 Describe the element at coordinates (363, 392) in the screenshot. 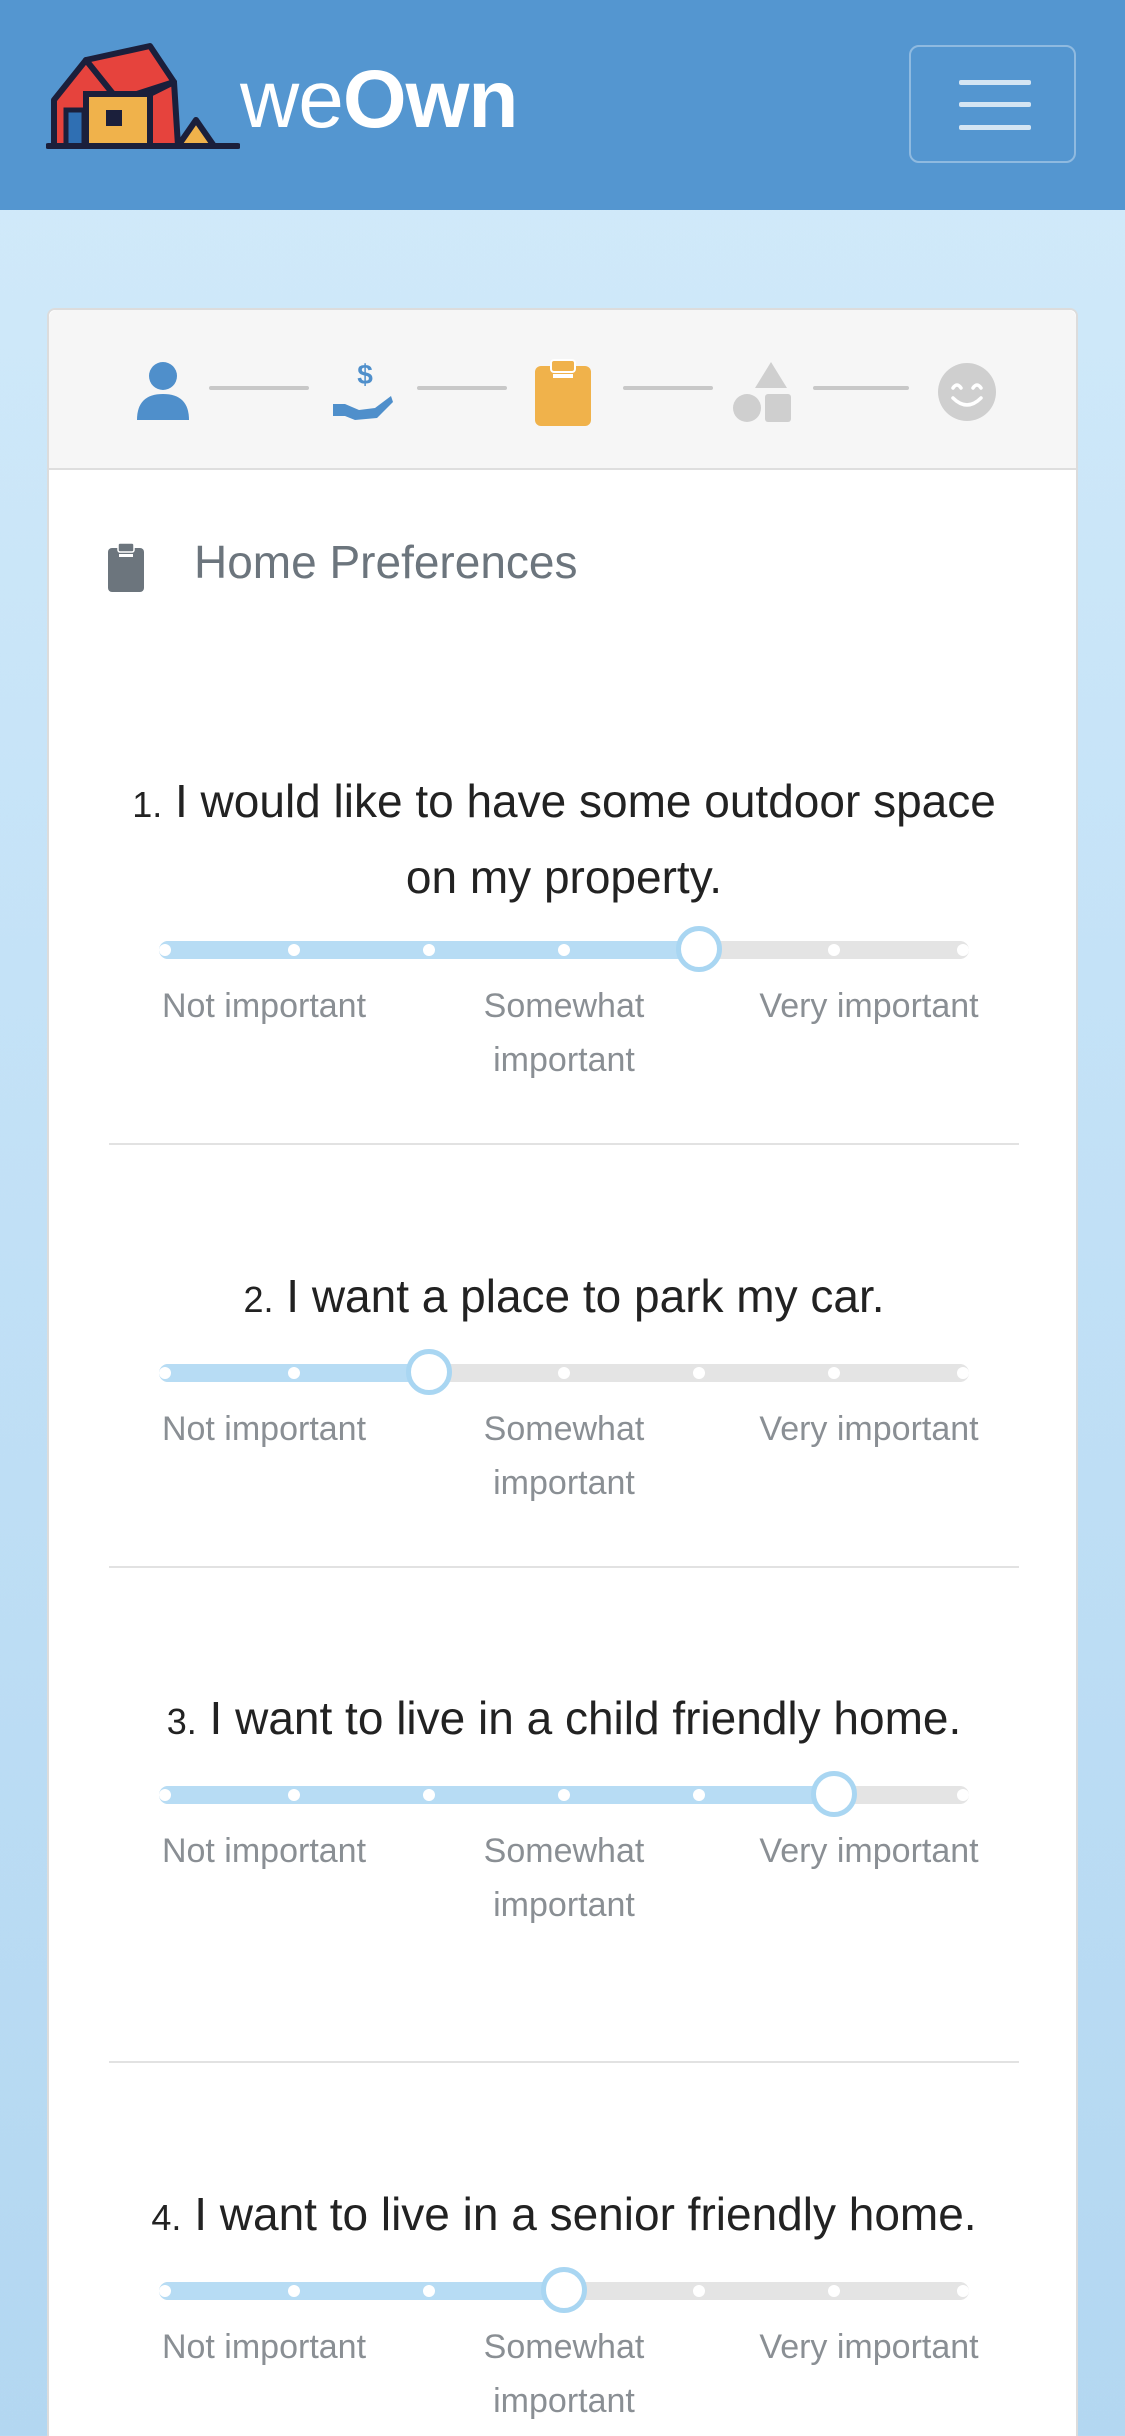

I see `hand-dollar-icon: $` at that location.